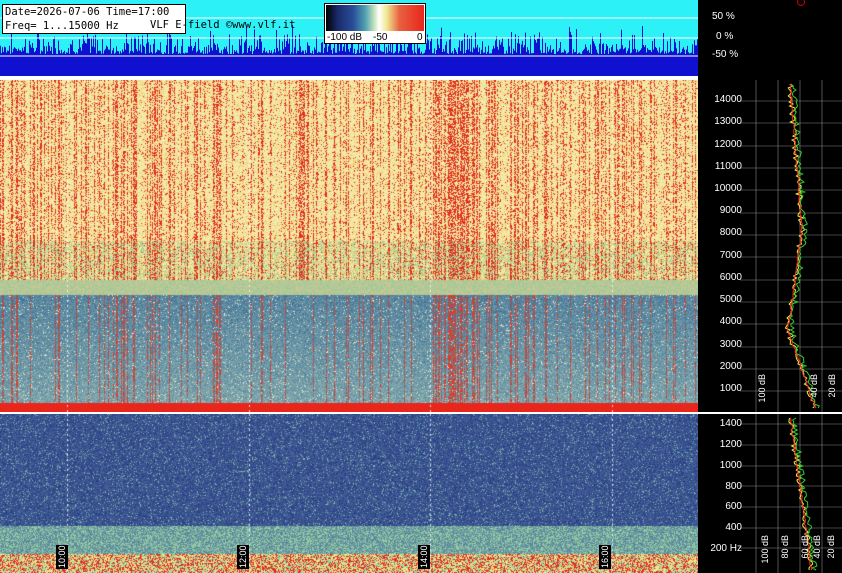 The width and height of the screenshot is (842, 573). What do you see at coordinates (730, 232) in the screenshot?
I see `freq-tick-label: 8000` at bounding box center [730, 232].